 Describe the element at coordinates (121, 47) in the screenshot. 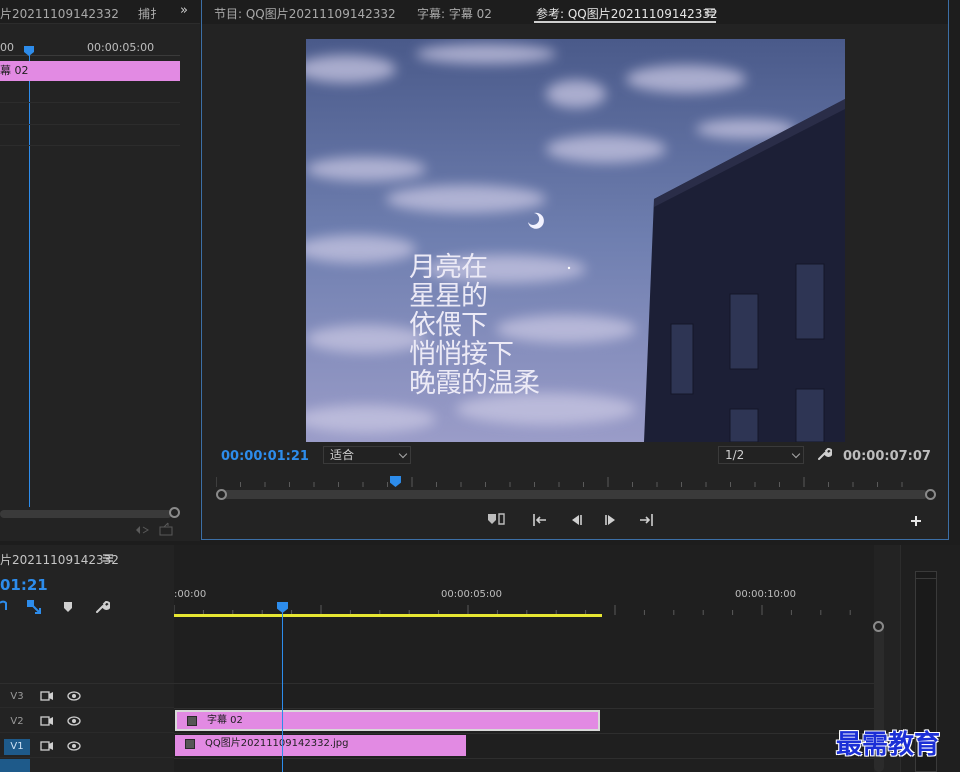

I see `ruler-mark-label: 00:00:05:00` at that location.